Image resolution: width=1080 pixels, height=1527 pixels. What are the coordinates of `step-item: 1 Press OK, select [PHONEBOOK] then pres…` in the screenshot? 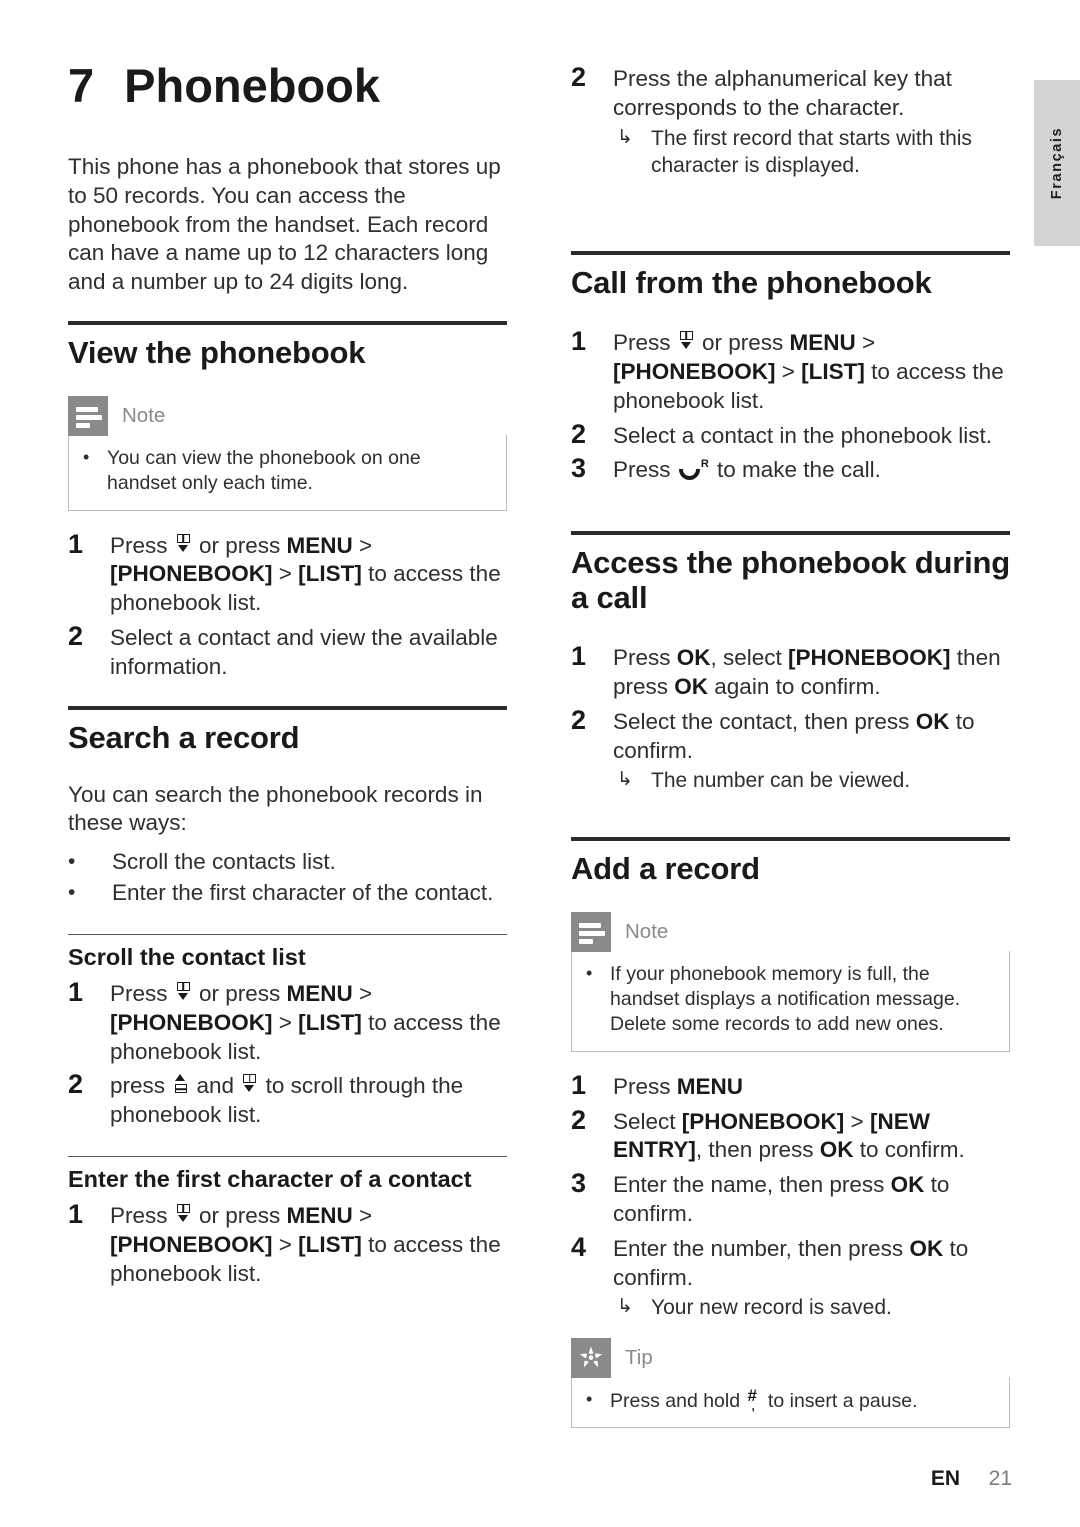 It's located at (790, 671).